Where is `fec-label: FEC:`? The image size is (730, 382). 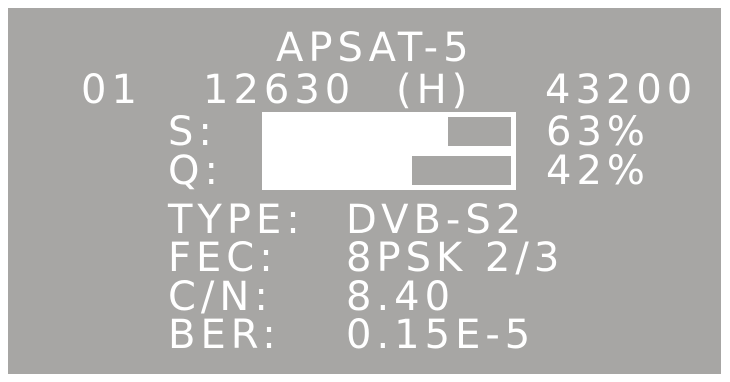 fec-label: FEC: is located at coordinates (223, 258).